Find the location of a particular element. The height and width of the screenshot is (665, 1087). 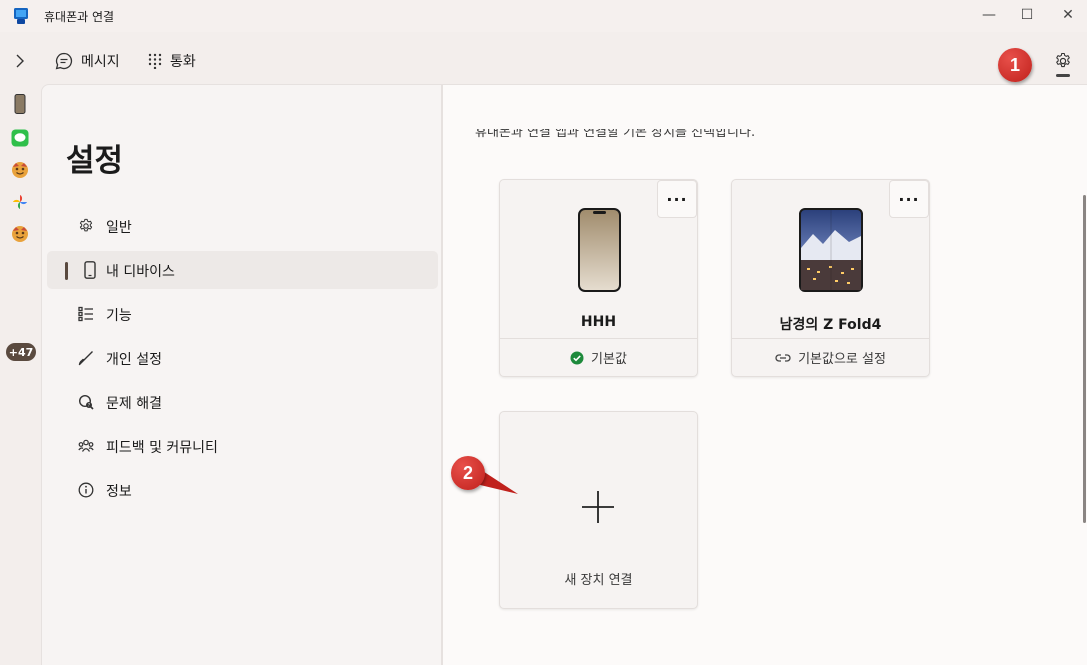

phone-image is located at coordinates (599, 250).